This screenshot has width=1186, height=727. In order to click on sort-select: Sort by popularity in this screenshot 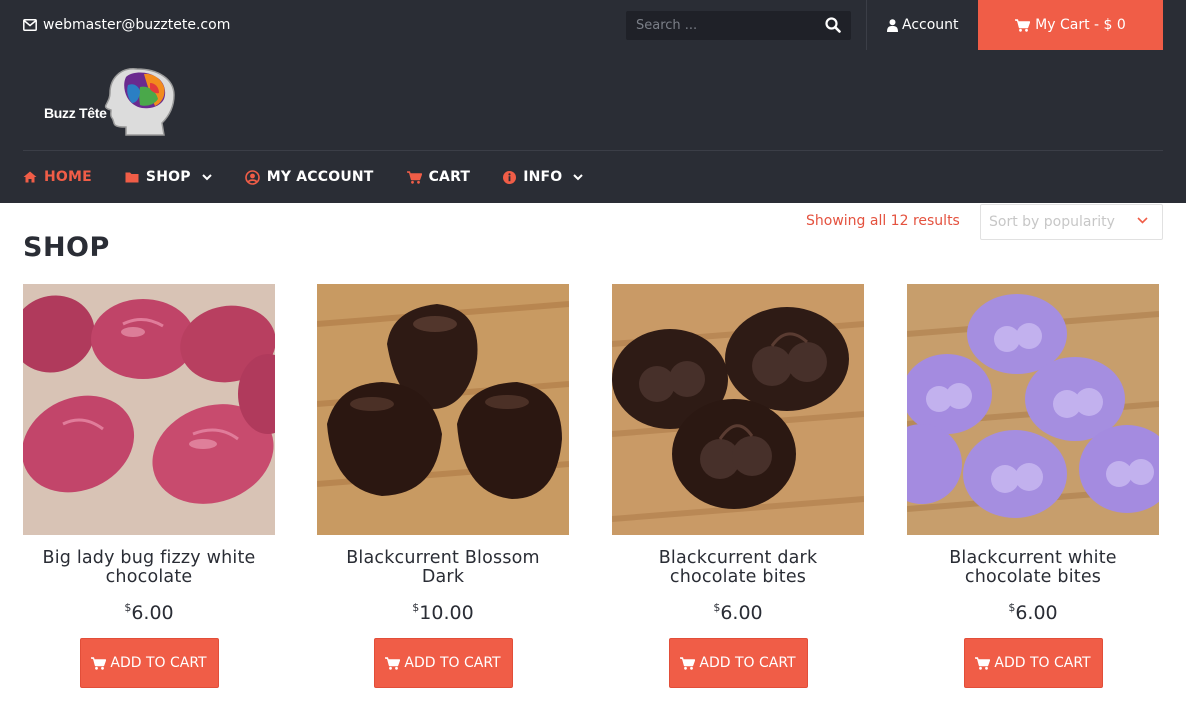, I will do `click(1071, 222)`.